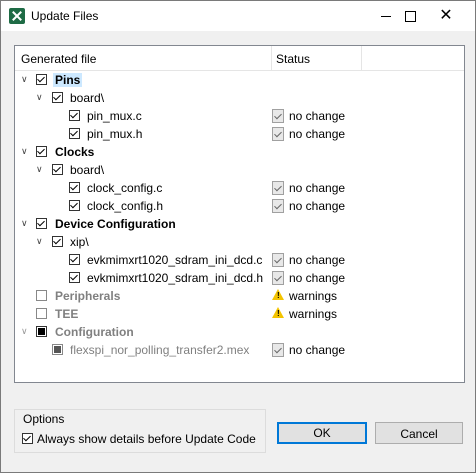 This screenshot has width=476, height=473. What do you see at coordinates (239, 80) in the screenshot?
I see `tree-row-pins: ∨ Pins` at bounding box center [239, 80].